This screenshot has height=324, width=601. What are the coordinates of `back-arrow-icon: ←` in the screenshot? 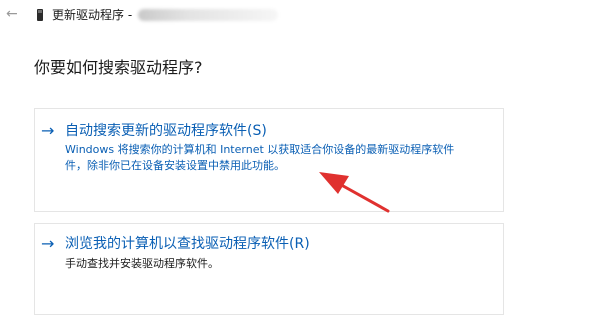 It's located at (12, 14).